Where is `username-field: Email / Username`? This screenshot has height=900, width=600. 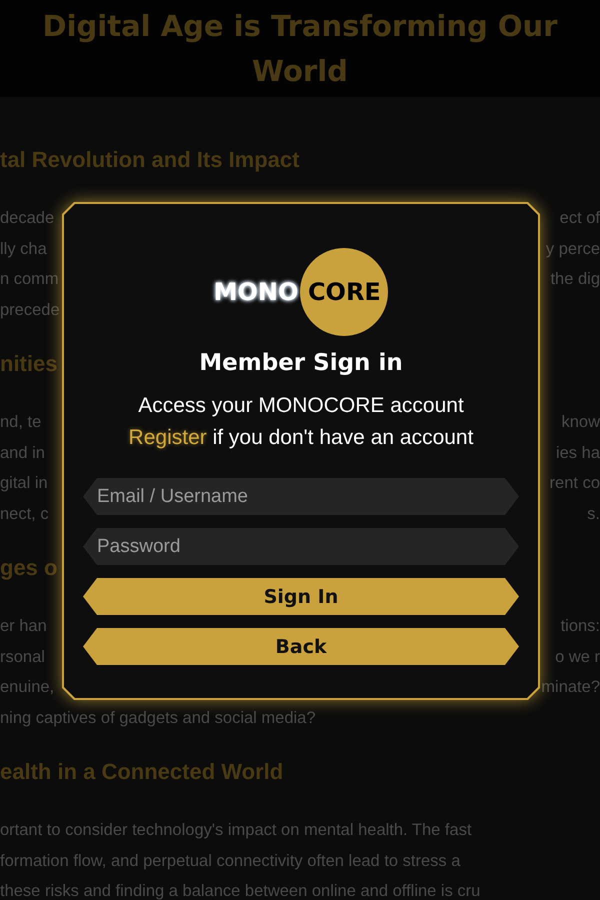 username-field: Email / Username is located at coordinates (301, 496).